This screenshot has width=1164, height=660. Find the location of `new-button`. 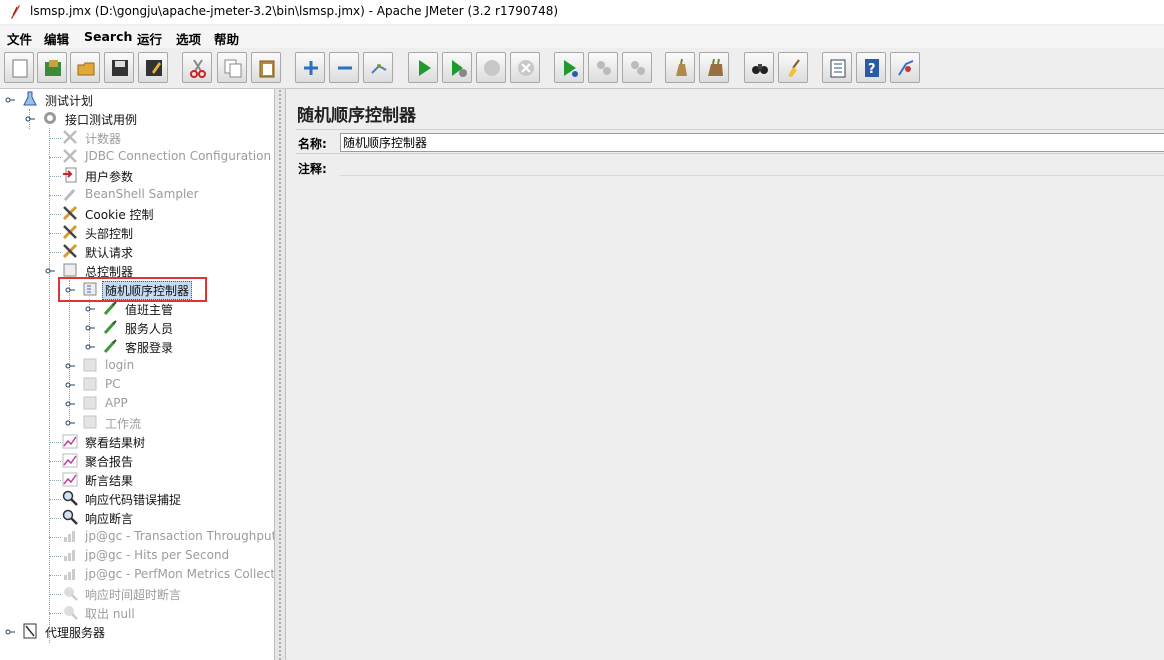

new-button is located at coordinates (19, 67).